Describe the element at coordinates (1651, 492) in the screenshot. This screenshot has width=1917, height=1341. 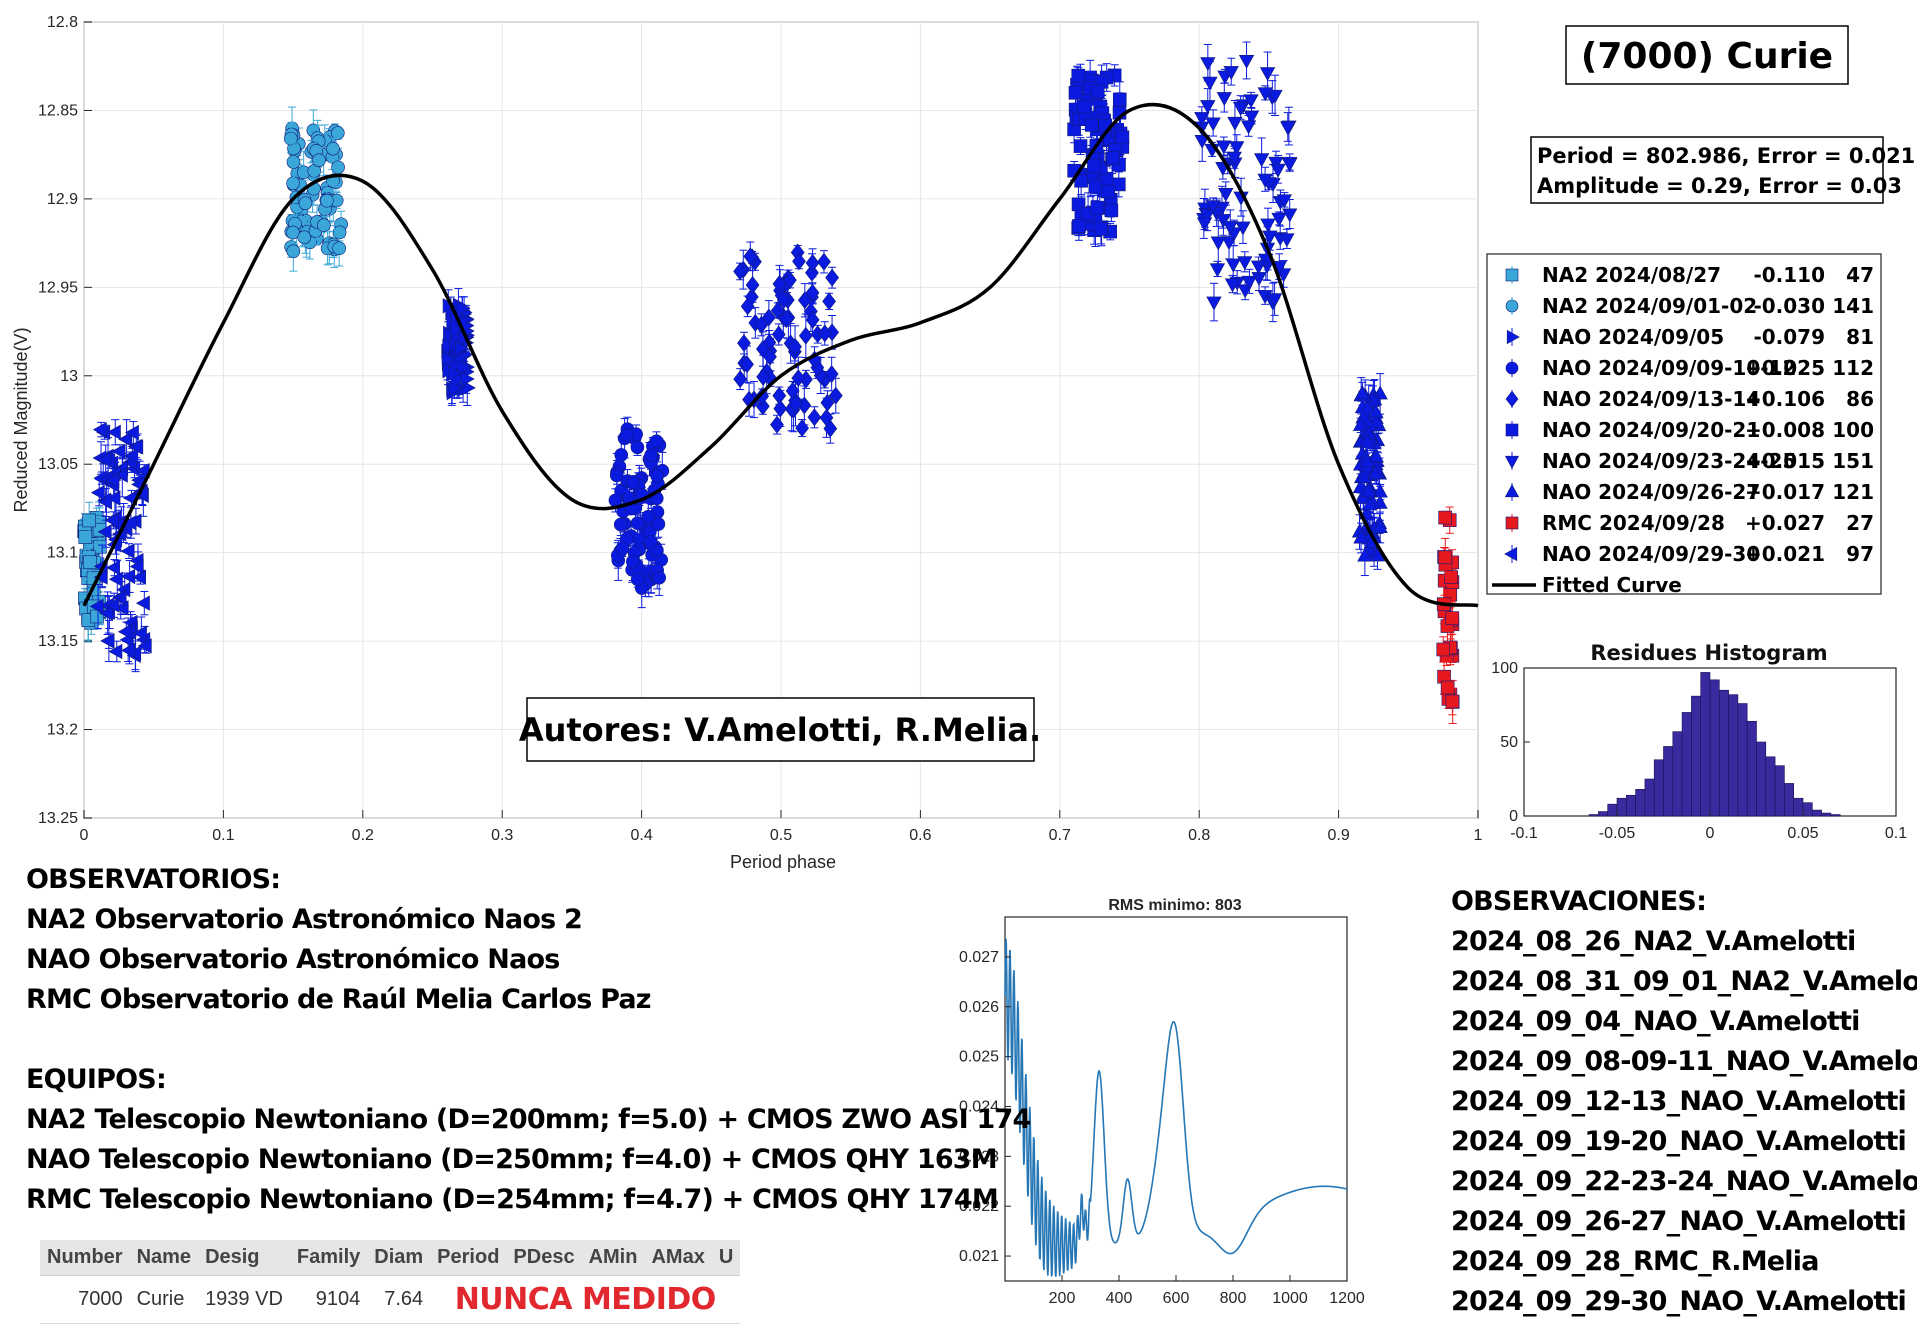
I see `legend-label: NAO 2024/09/26-27` at that location.